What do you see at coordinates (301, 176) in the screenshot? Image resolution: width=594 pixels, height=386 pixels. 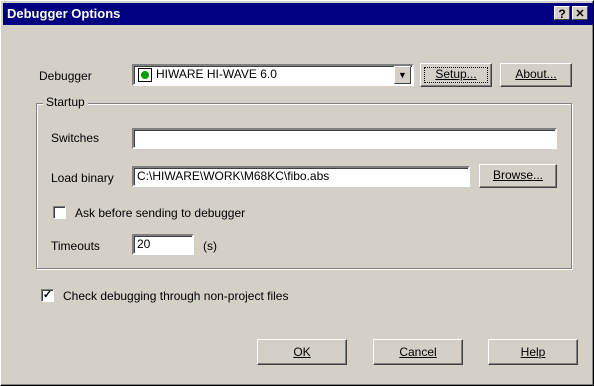 I see `load-binary-input: C:\HIWARE\WORK\M68KC\fibo.abs` at bounding box center [301, 176].